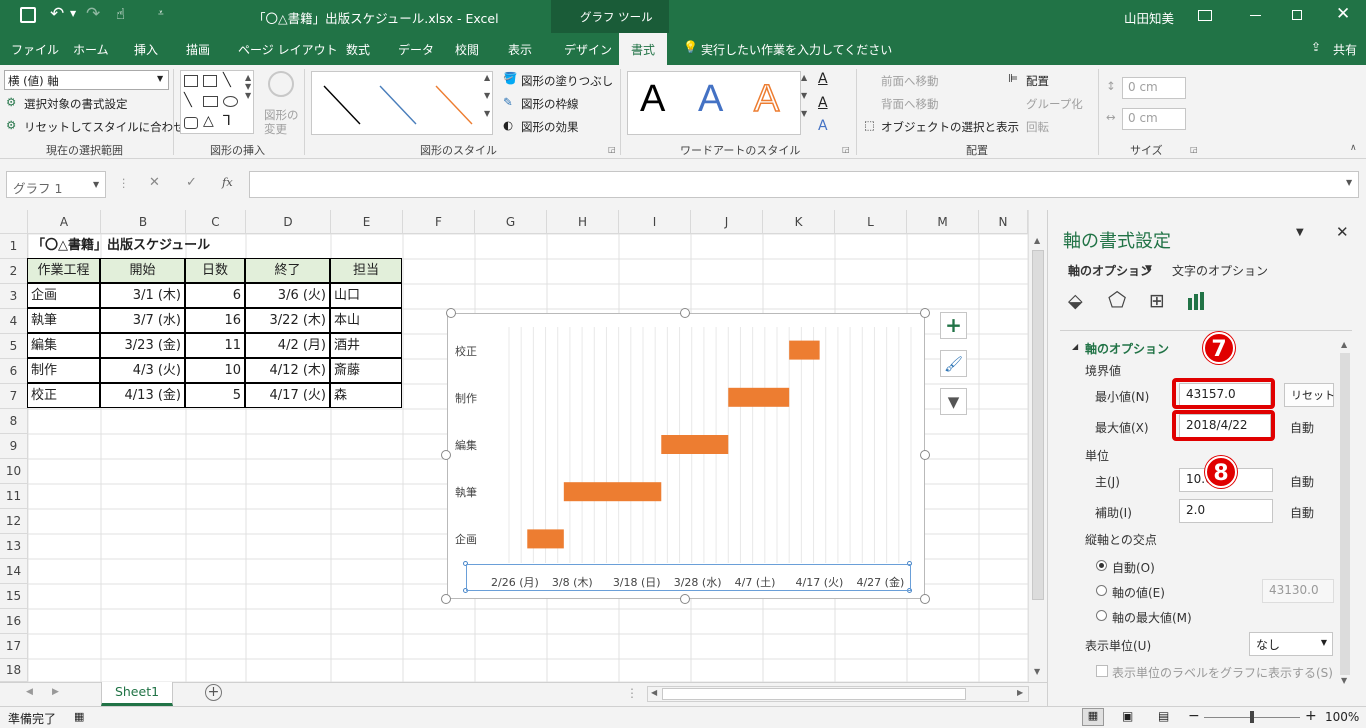  What do you see at coordinates (191, 123) in the screenshot?
I see `rounded-rectangle-icon` at bounding box center [191, 123].